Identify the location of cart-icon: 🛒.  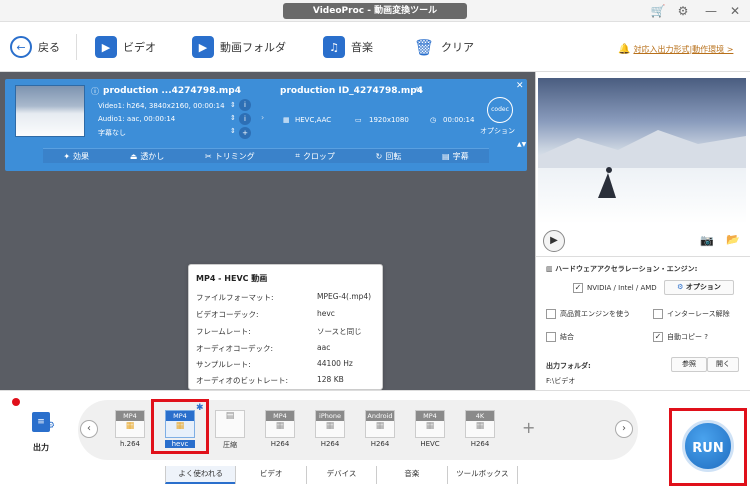
(658, 11).